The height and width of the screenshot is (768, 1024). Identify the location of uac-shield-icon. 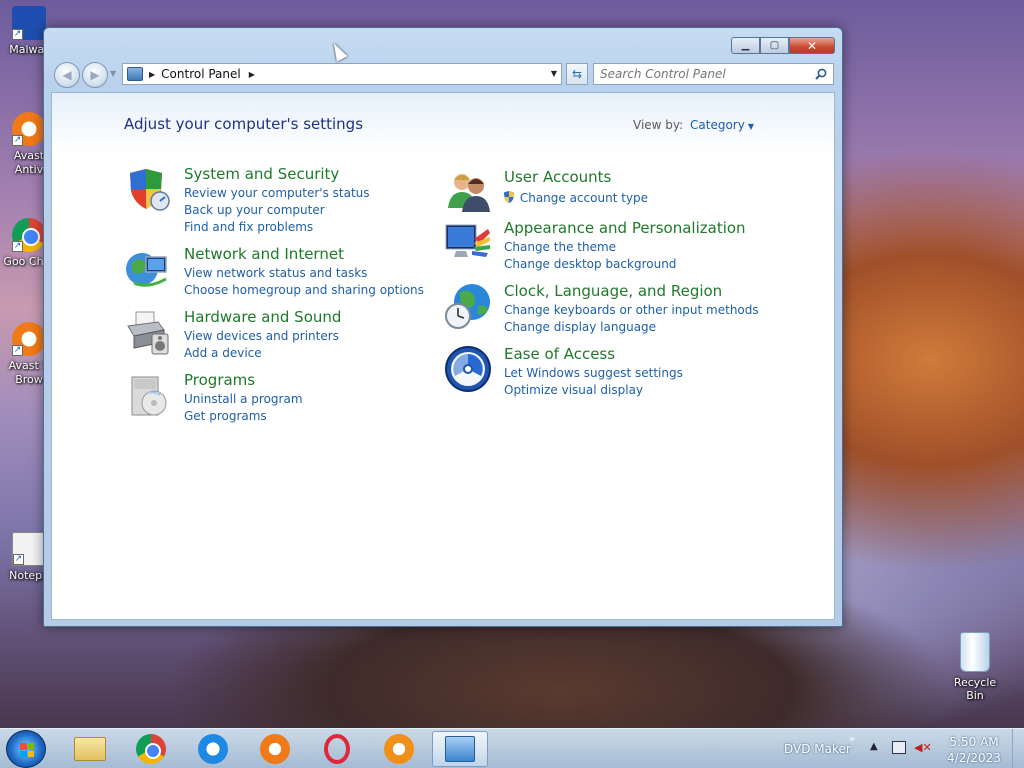
(509, 197).